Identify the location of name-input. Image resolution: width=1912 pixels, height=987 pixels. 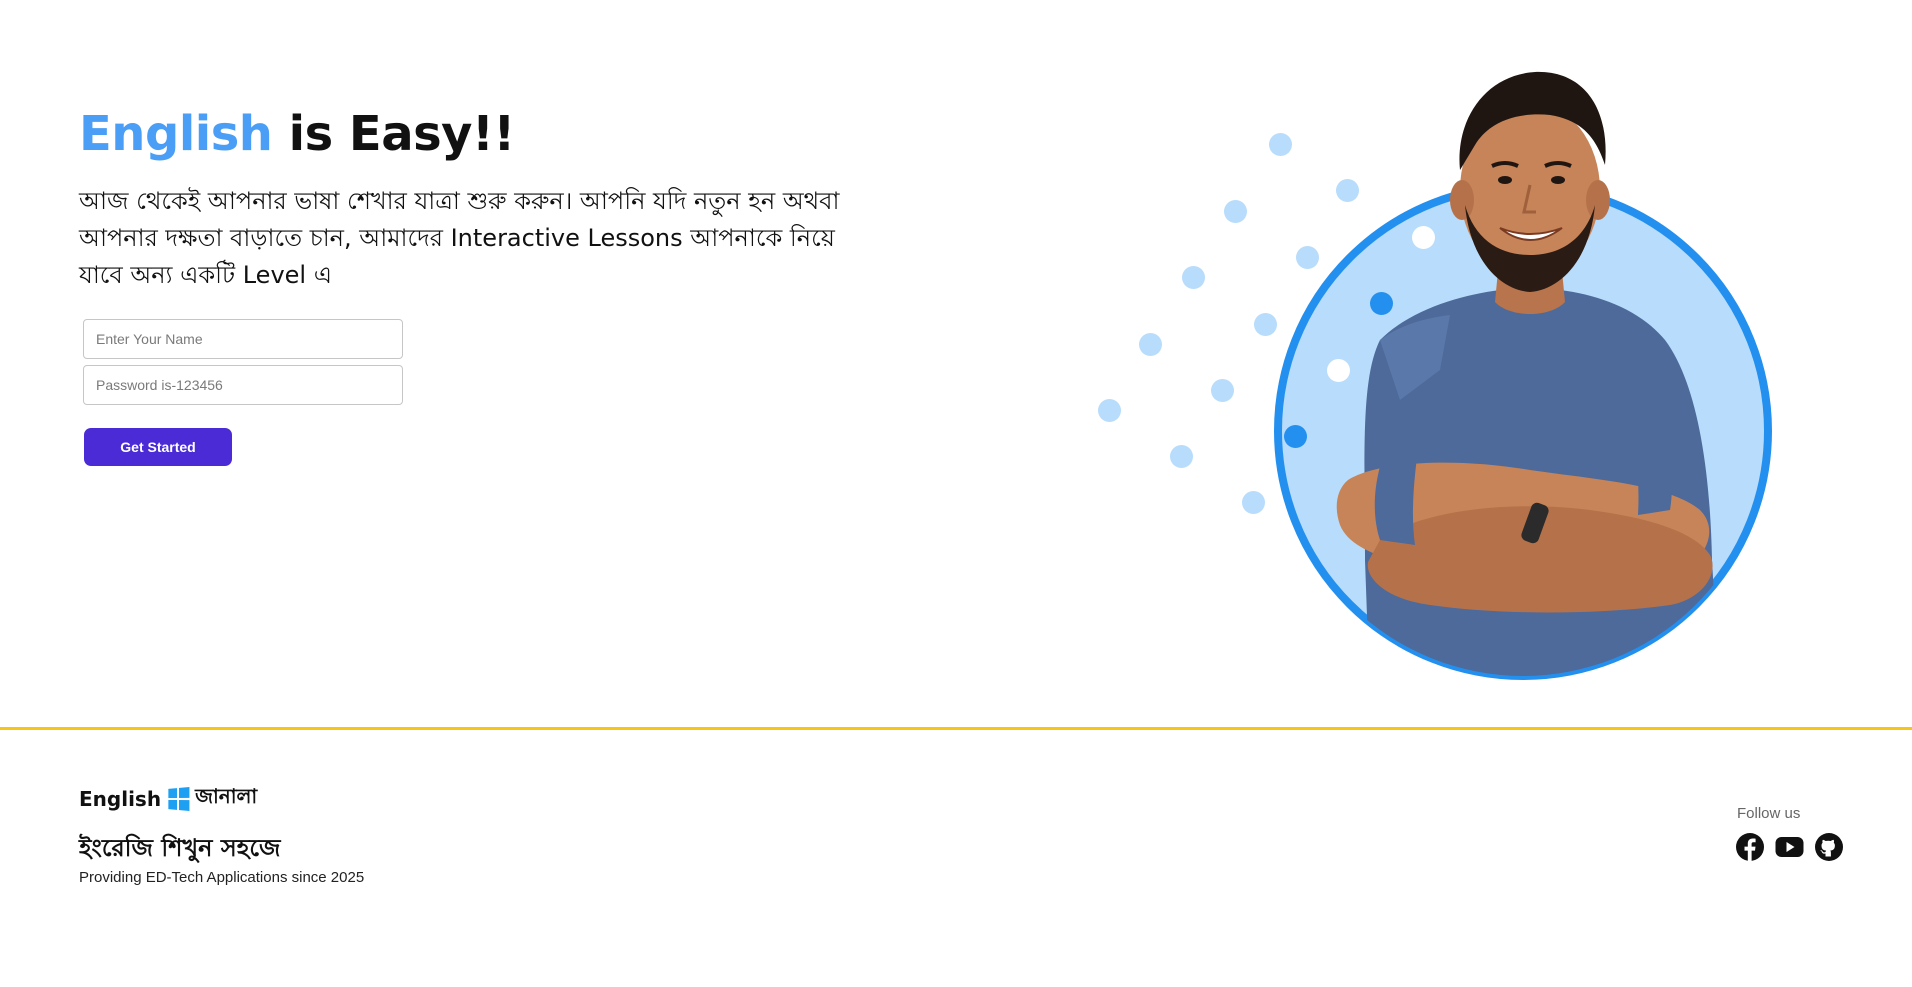
(243, 339).